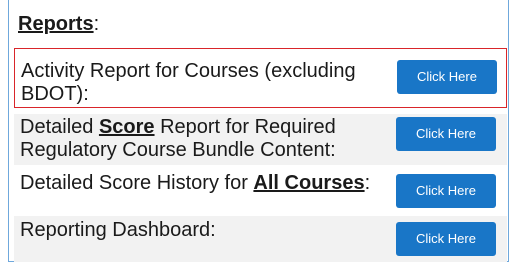 The image size is (511, 264). I want to click on report-label-history-post: :, so click(367, 183).